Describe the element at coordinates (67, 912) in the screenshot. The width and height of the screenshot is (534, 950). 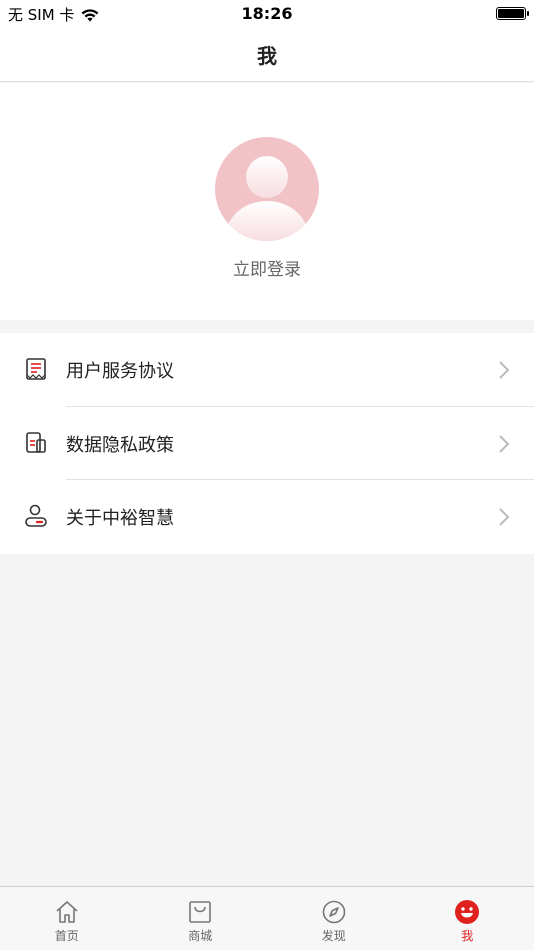
I see `home-icon` at that location.